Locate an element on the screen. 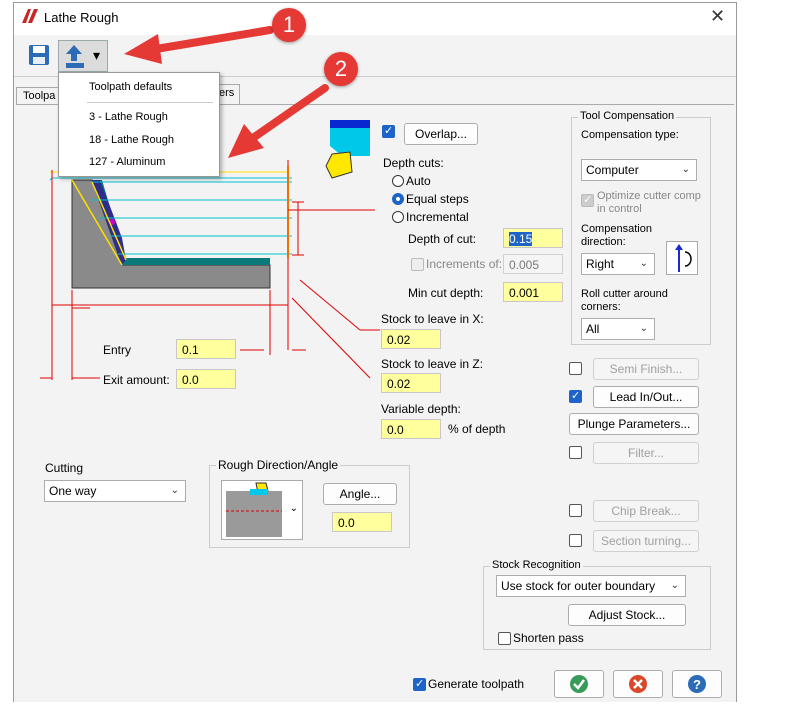 The height and width of the screenshot is (710, 800). callout-badge-2: 2 is located at coordinates (341, 69).